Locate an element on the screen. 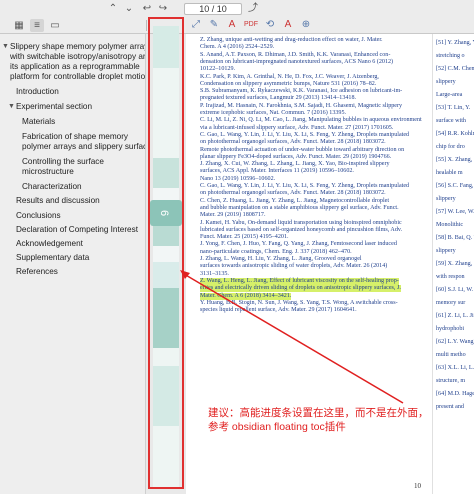 The height and width of the screenshot is (494, 474). reference-line: 10122–10129. is located at coordinates (218, 69).